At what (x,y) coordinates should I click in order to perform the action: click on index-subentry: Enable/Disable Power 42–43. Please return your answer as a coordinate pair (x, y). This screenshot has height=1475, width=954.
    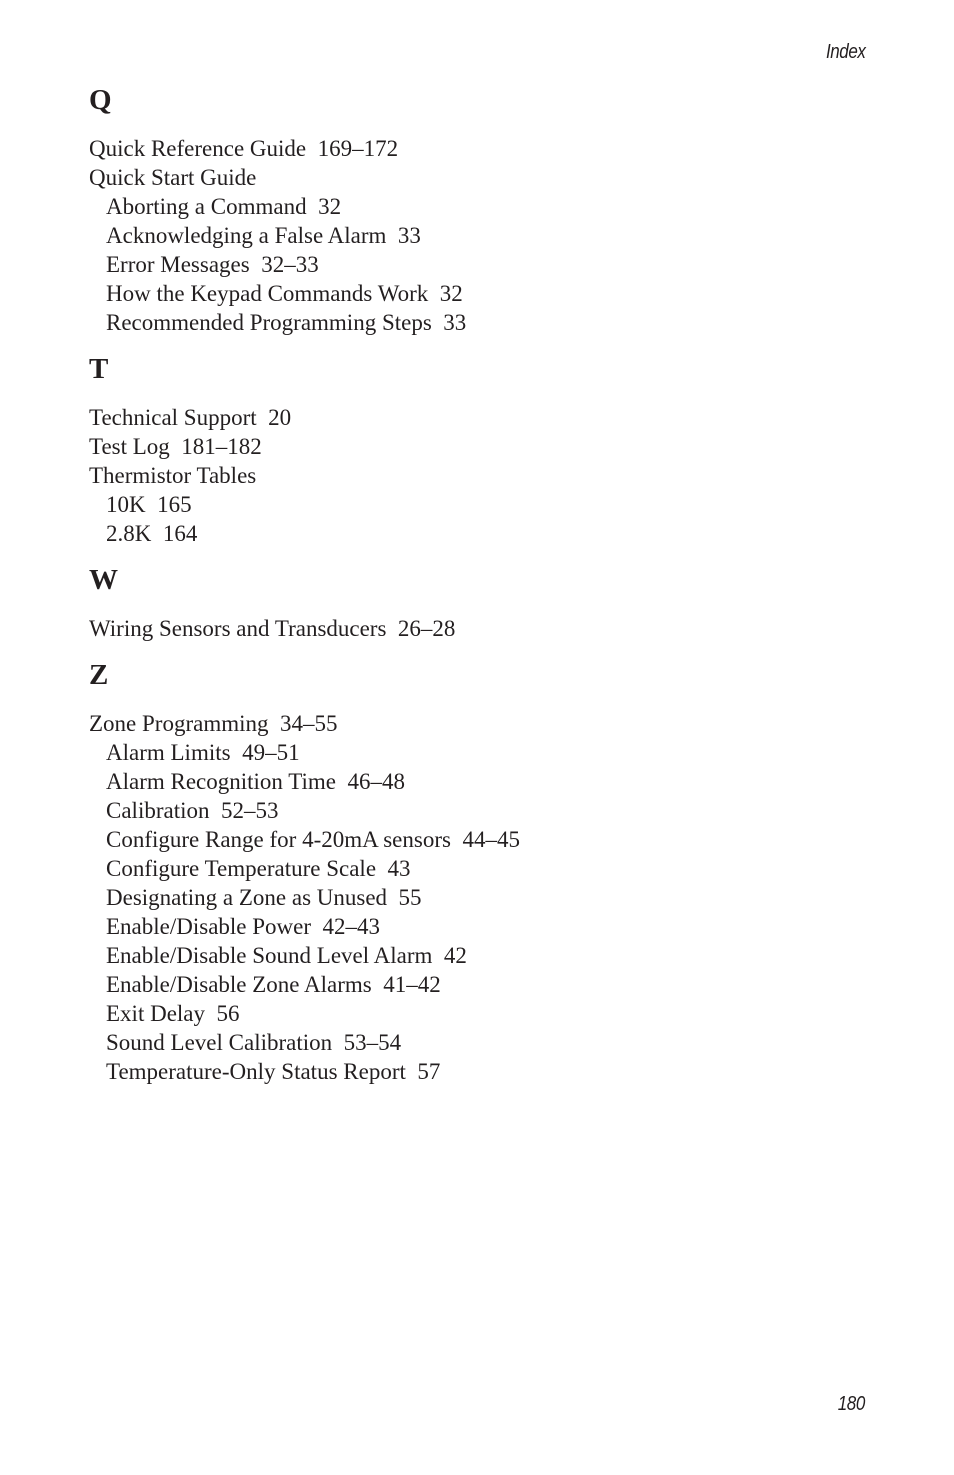
    Looking at the image, I should click on (479, 926).